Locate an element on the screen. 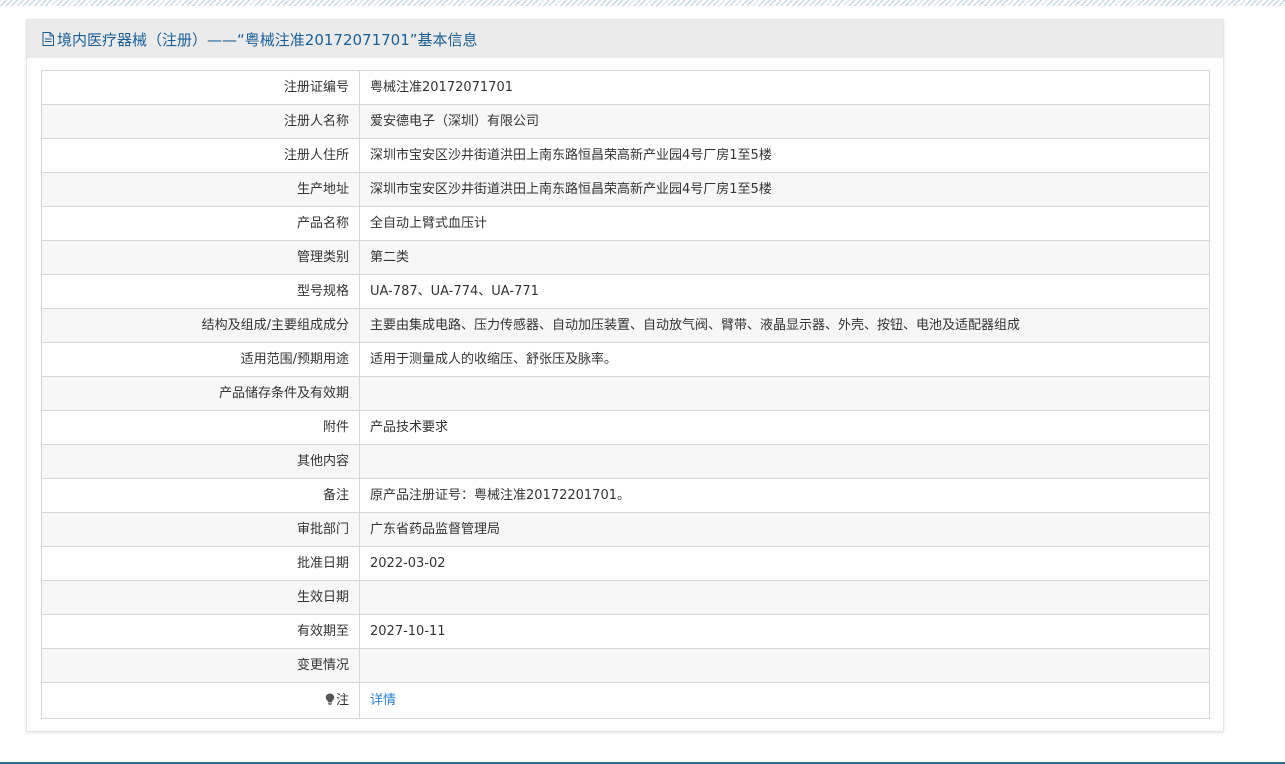 This screenshot has width=1285, height=764. table-row: 生效日期 is located at coordinates (625, 597).